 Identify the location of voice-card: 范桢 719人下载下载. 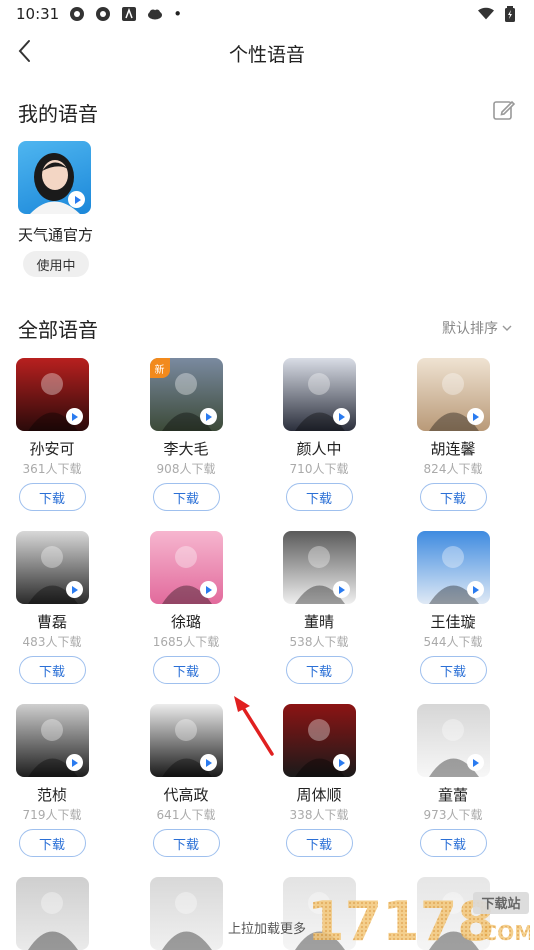
(53, 780).